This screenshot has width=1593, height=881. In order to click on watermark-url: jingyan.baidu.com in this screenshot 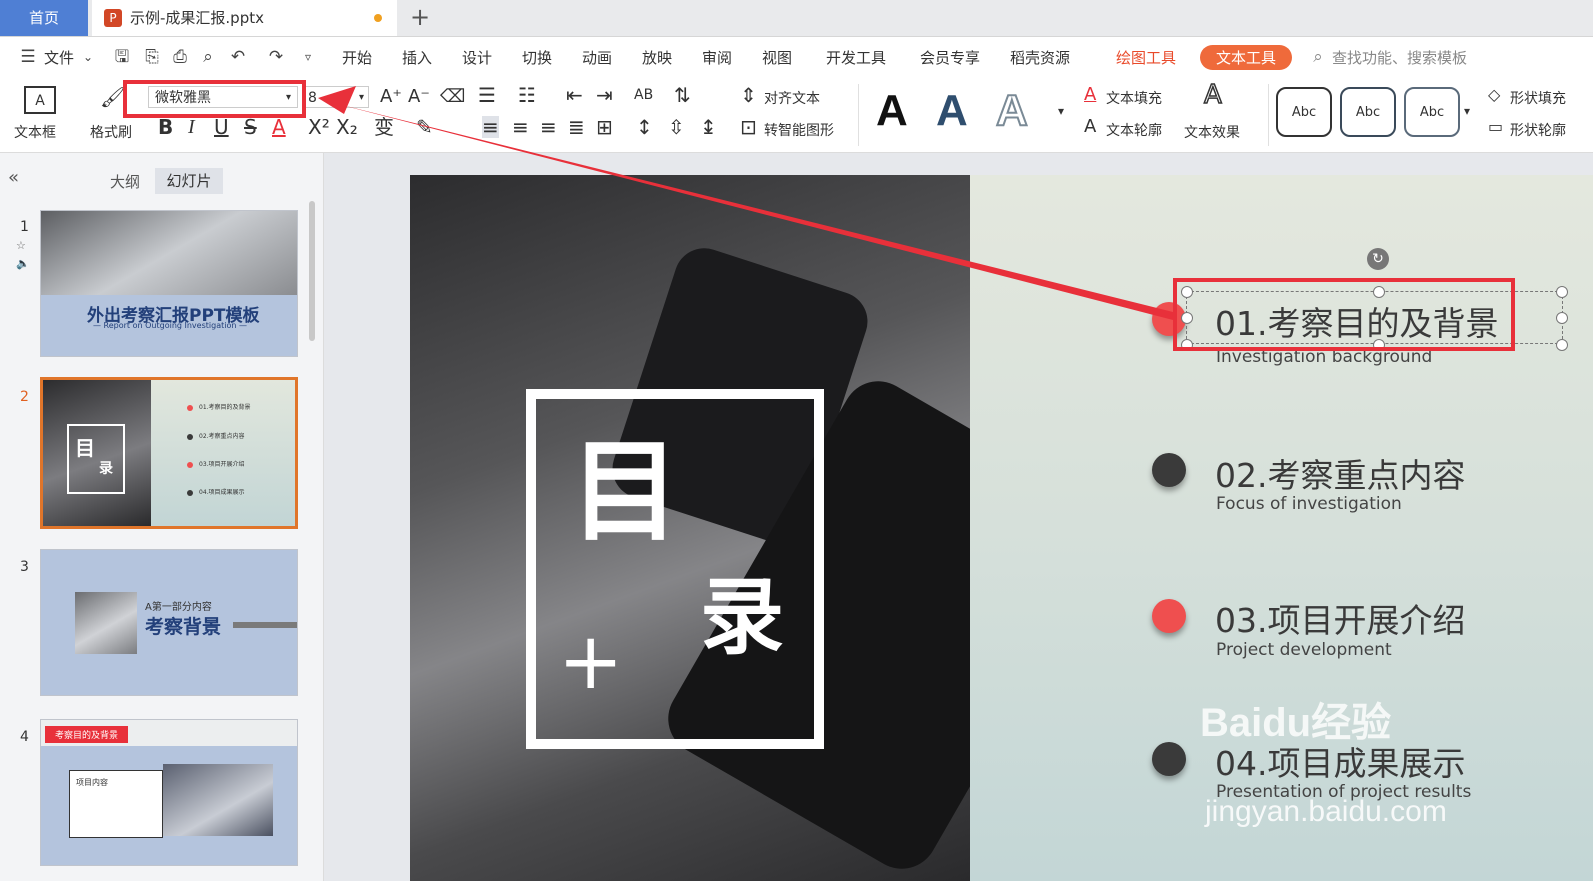, I will do `click(1326, 811)`.